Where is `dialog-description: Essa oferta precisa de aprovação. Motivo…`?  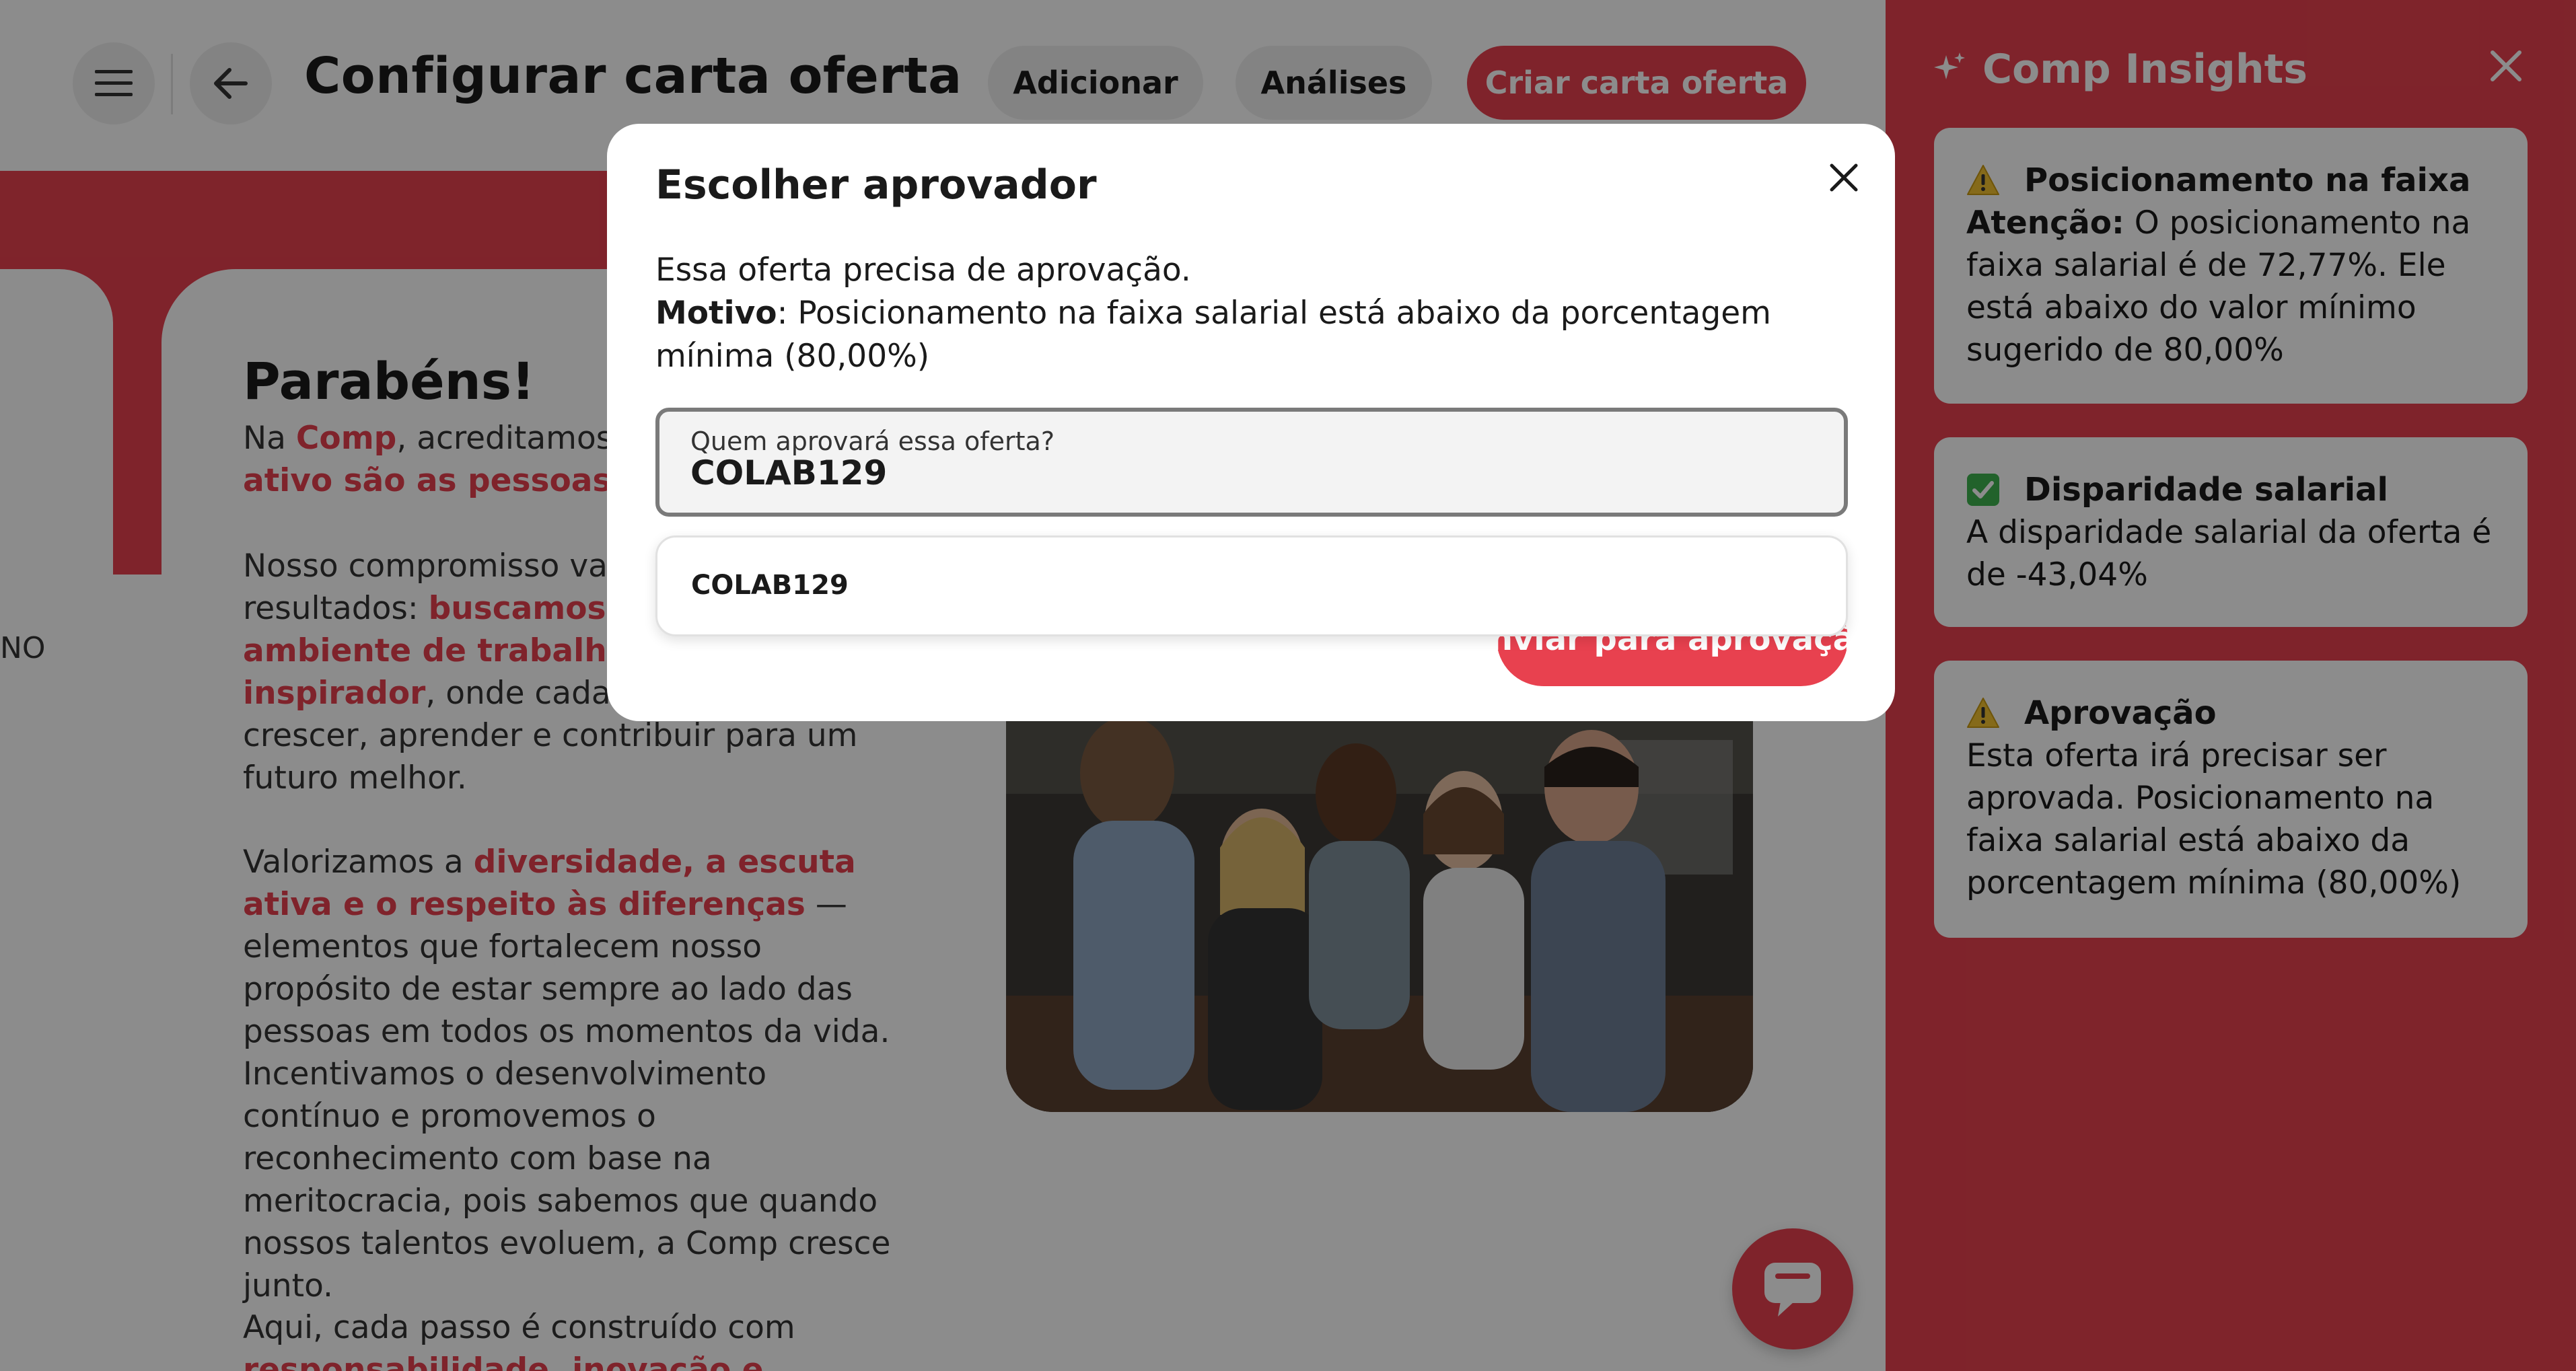 dialog-description: Essa oferta precisa de aprovação. Motivo… is located at coordinates (1213, 313).